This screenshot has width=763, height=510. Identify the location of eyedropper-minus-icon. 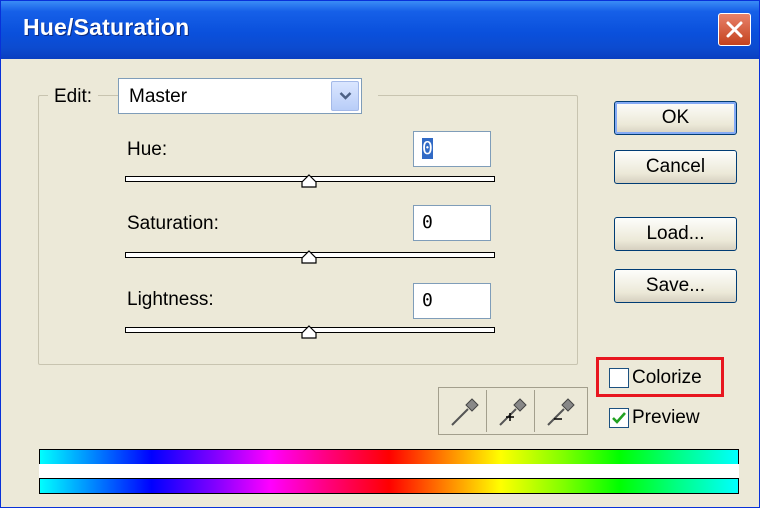
(561, 412).